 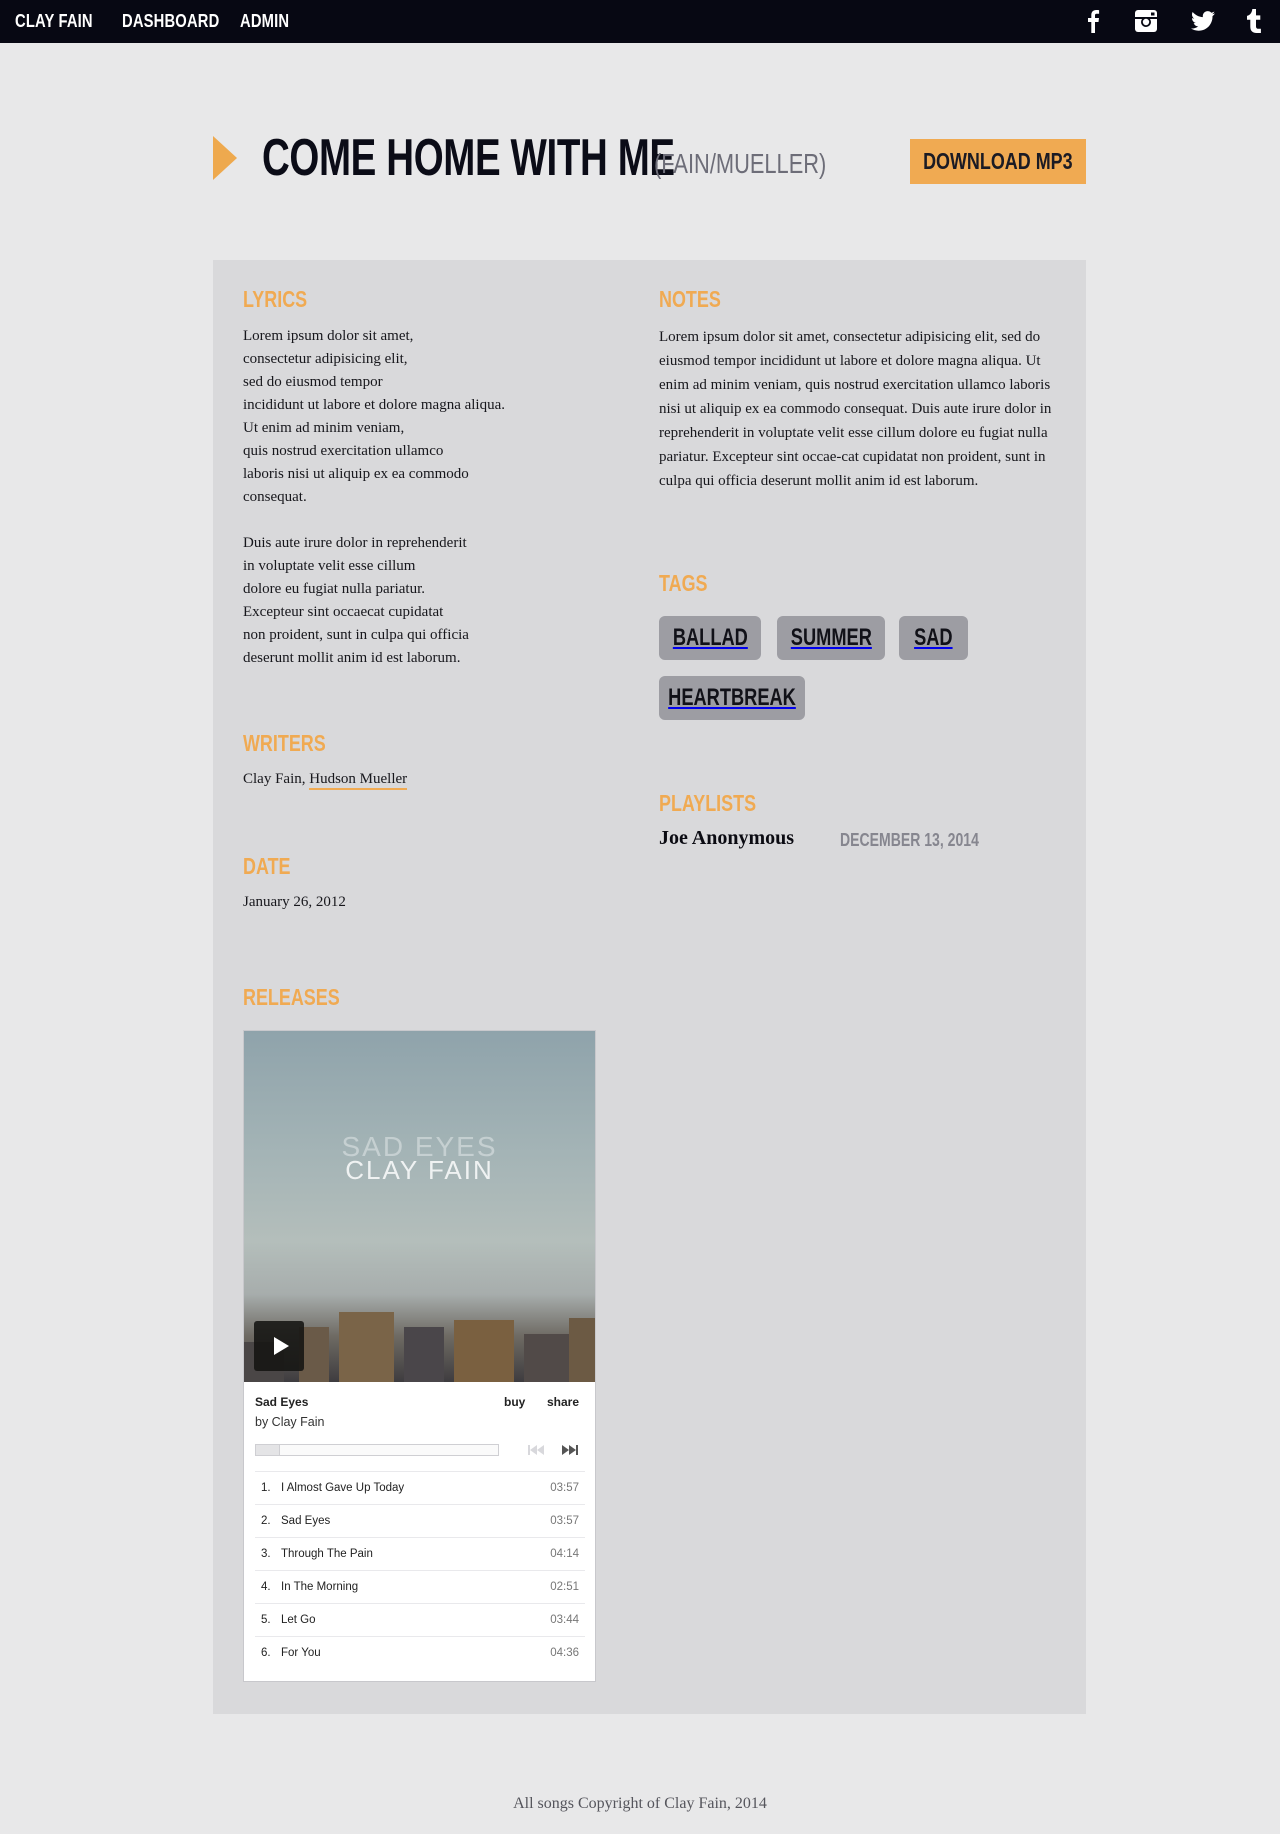 What do you see at coordinates (420, 1520) in the screenshot?
I see `track-row: 2. Sad Eyes 03:57` at bounding box center [420, 1520].